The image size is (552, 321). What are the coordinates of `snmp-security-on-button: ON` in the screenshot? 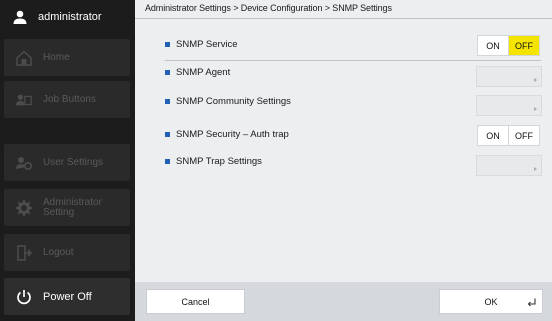 It's located at (493, 135).